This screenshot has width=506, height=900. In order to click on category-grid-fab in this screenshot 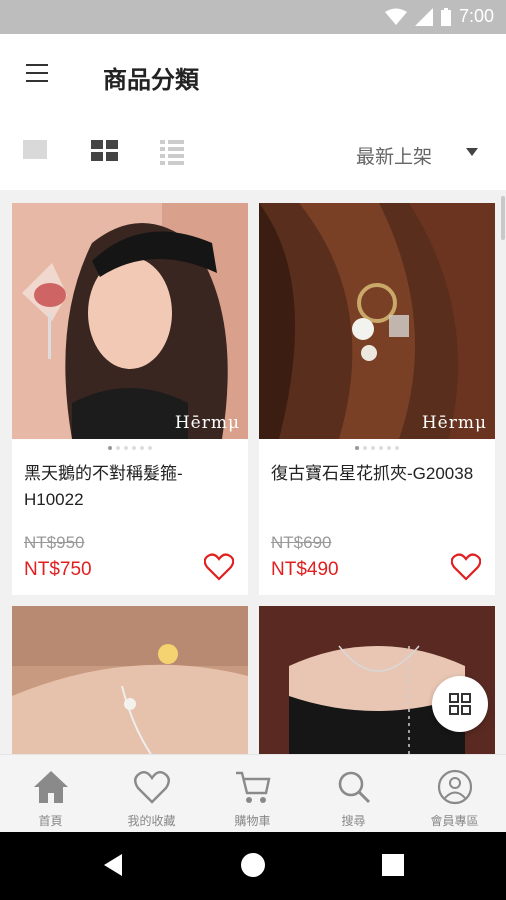, I will do `click(460, 704)`.